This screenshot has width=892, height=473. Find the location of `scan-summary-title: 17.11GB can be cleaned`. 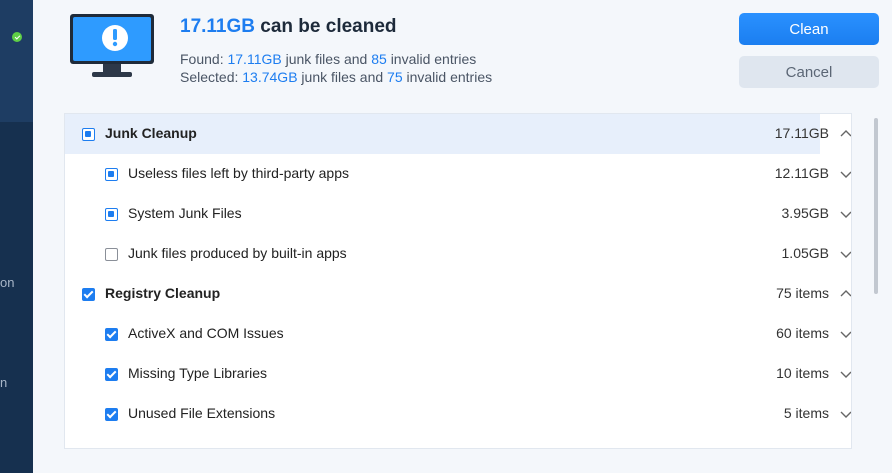

scan-summary-title: 17.11GB can be cleaned is located at coordinates (288, 27).